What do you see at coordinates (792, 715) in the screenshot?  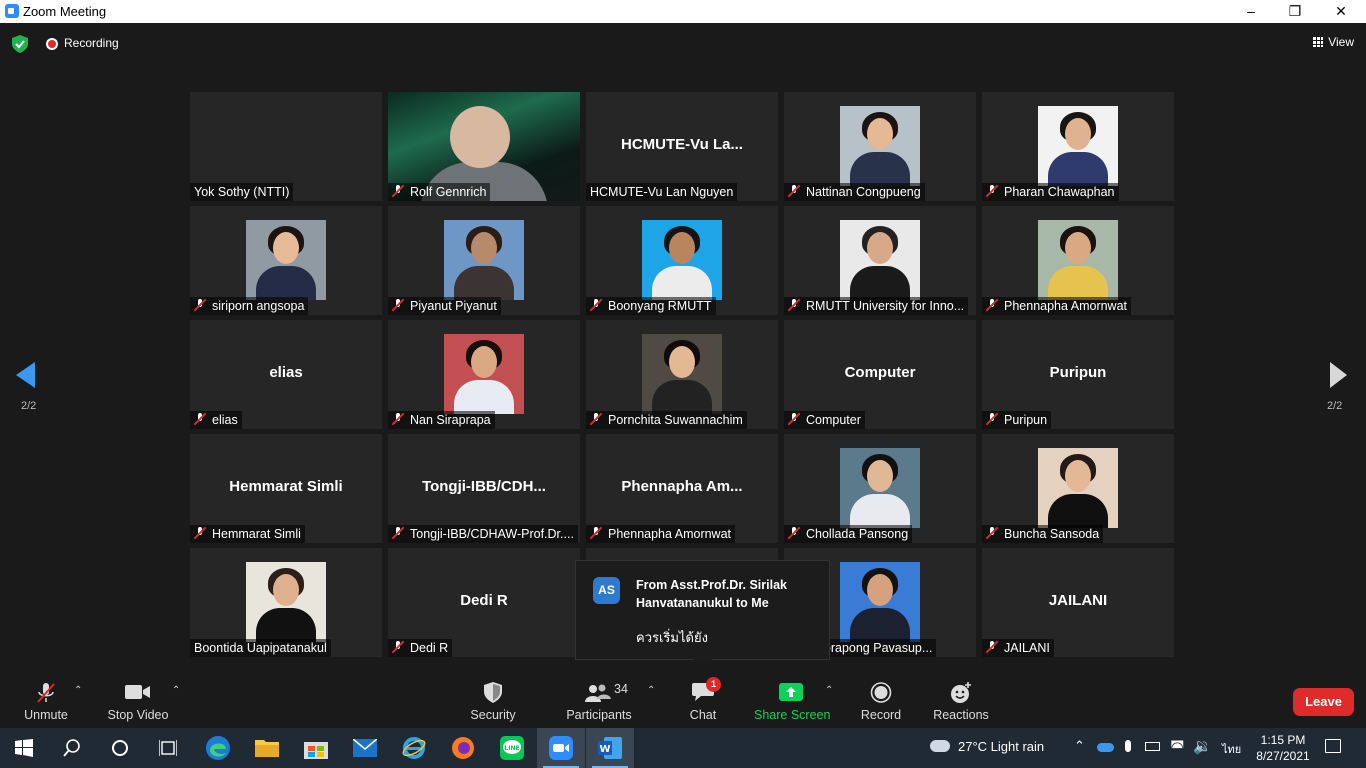 I see `share-screen-label: Share Screen` at bounding box center [792, 715].